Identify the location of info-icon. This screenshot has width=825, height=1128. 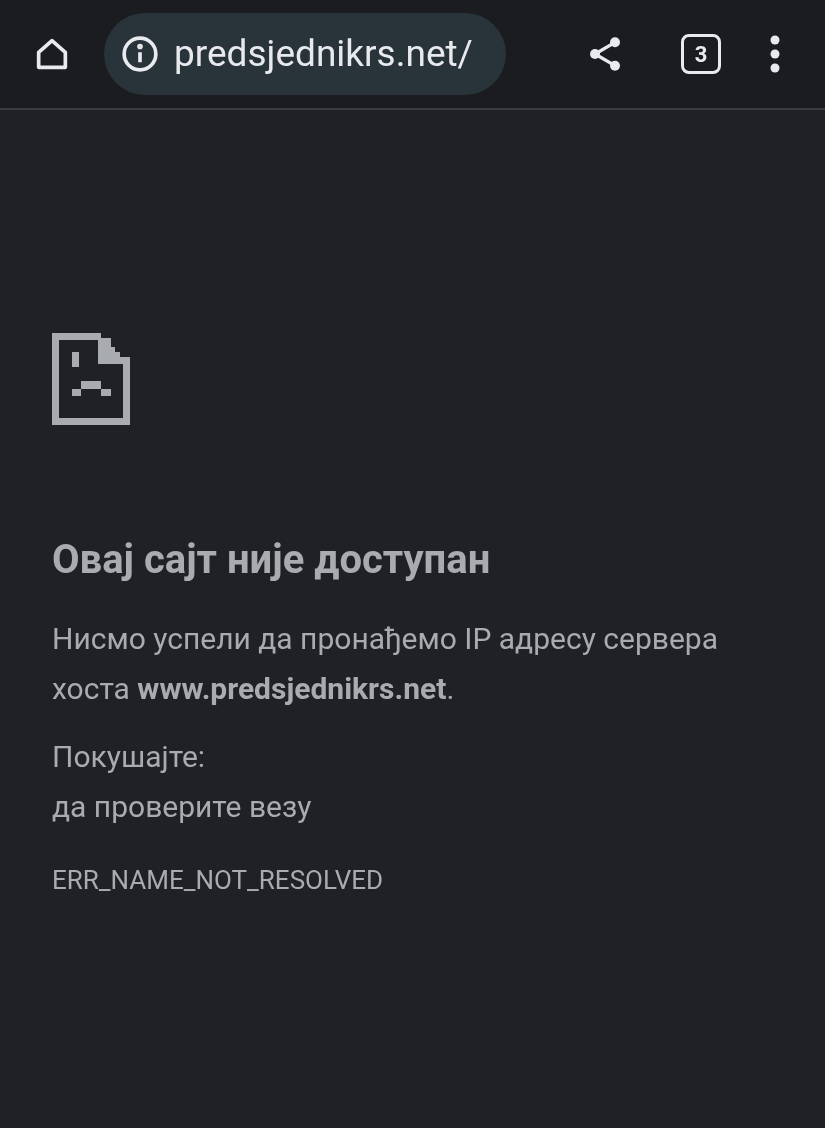
(140, 54).